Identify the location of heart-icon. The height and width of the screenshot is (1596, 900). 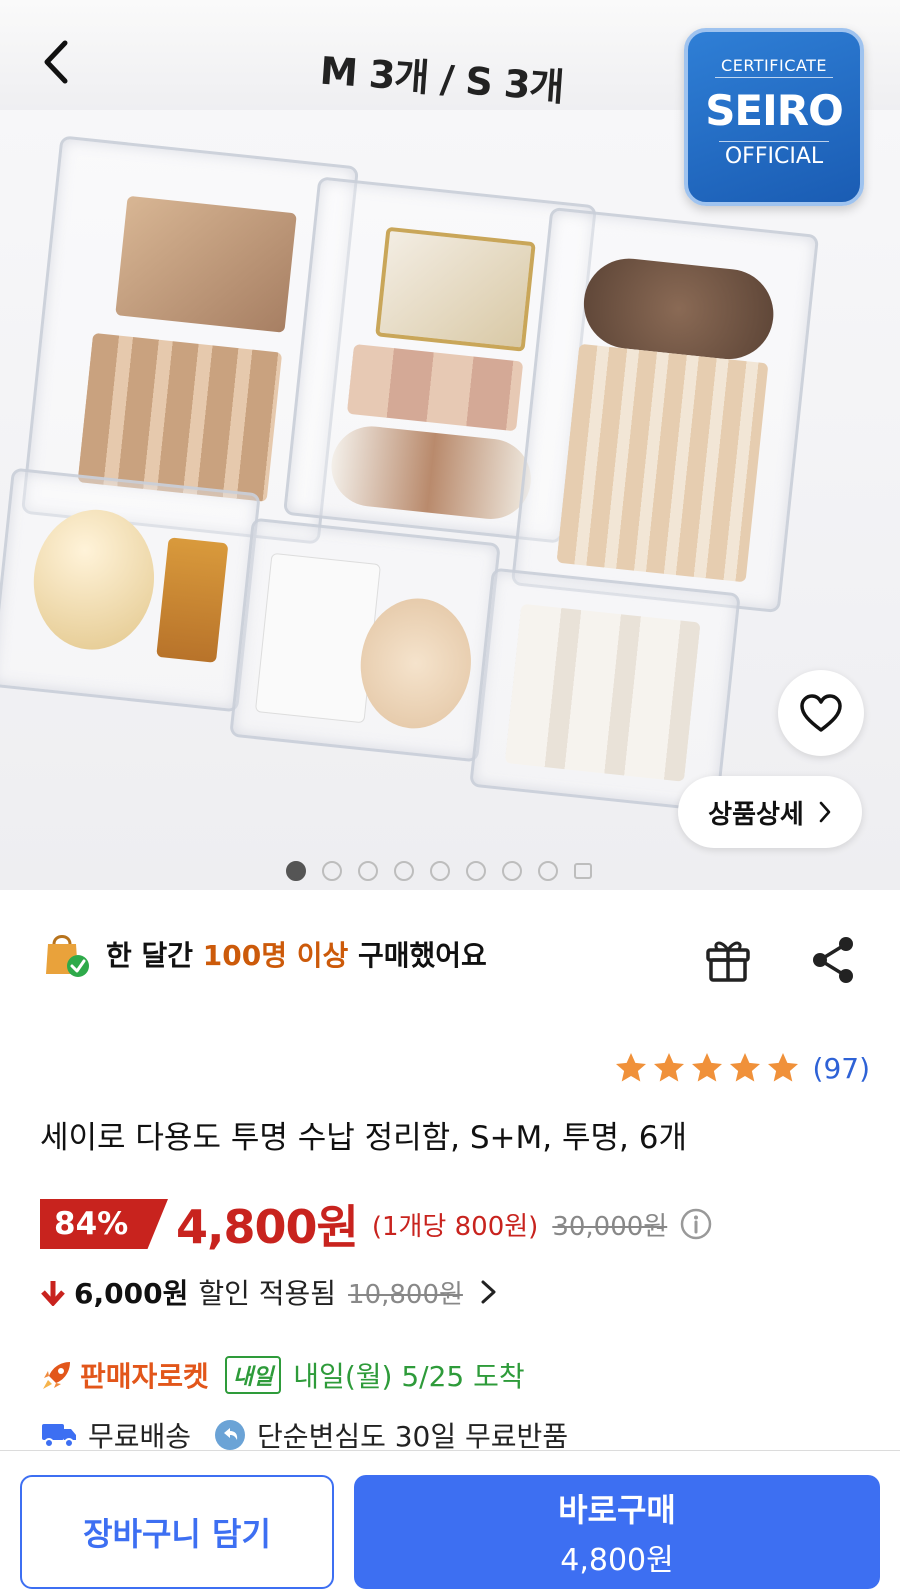
(821, 713).